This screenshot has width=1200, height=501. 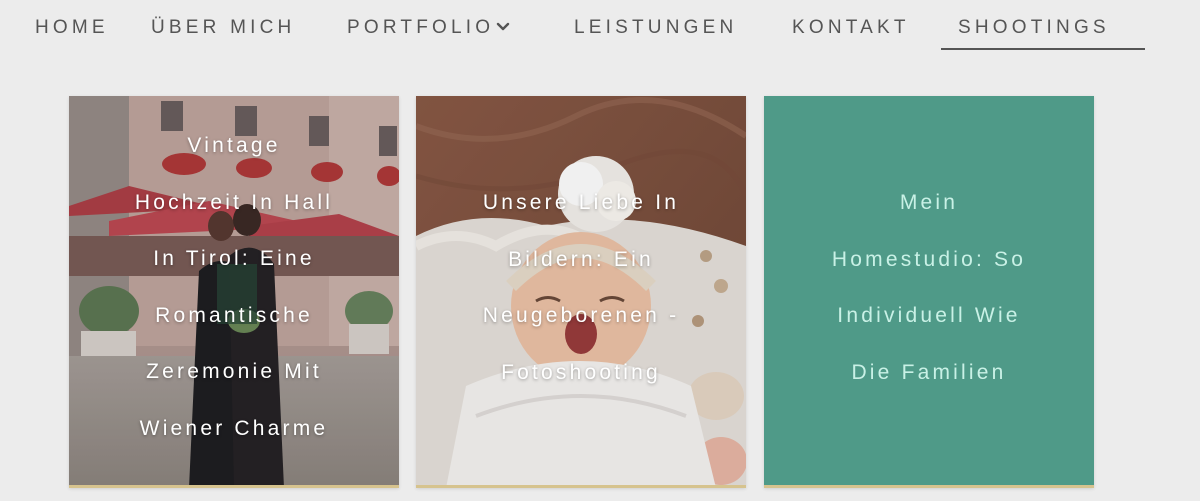 I want to click on post-title-line: Romantische, so click(x=234, y=315).